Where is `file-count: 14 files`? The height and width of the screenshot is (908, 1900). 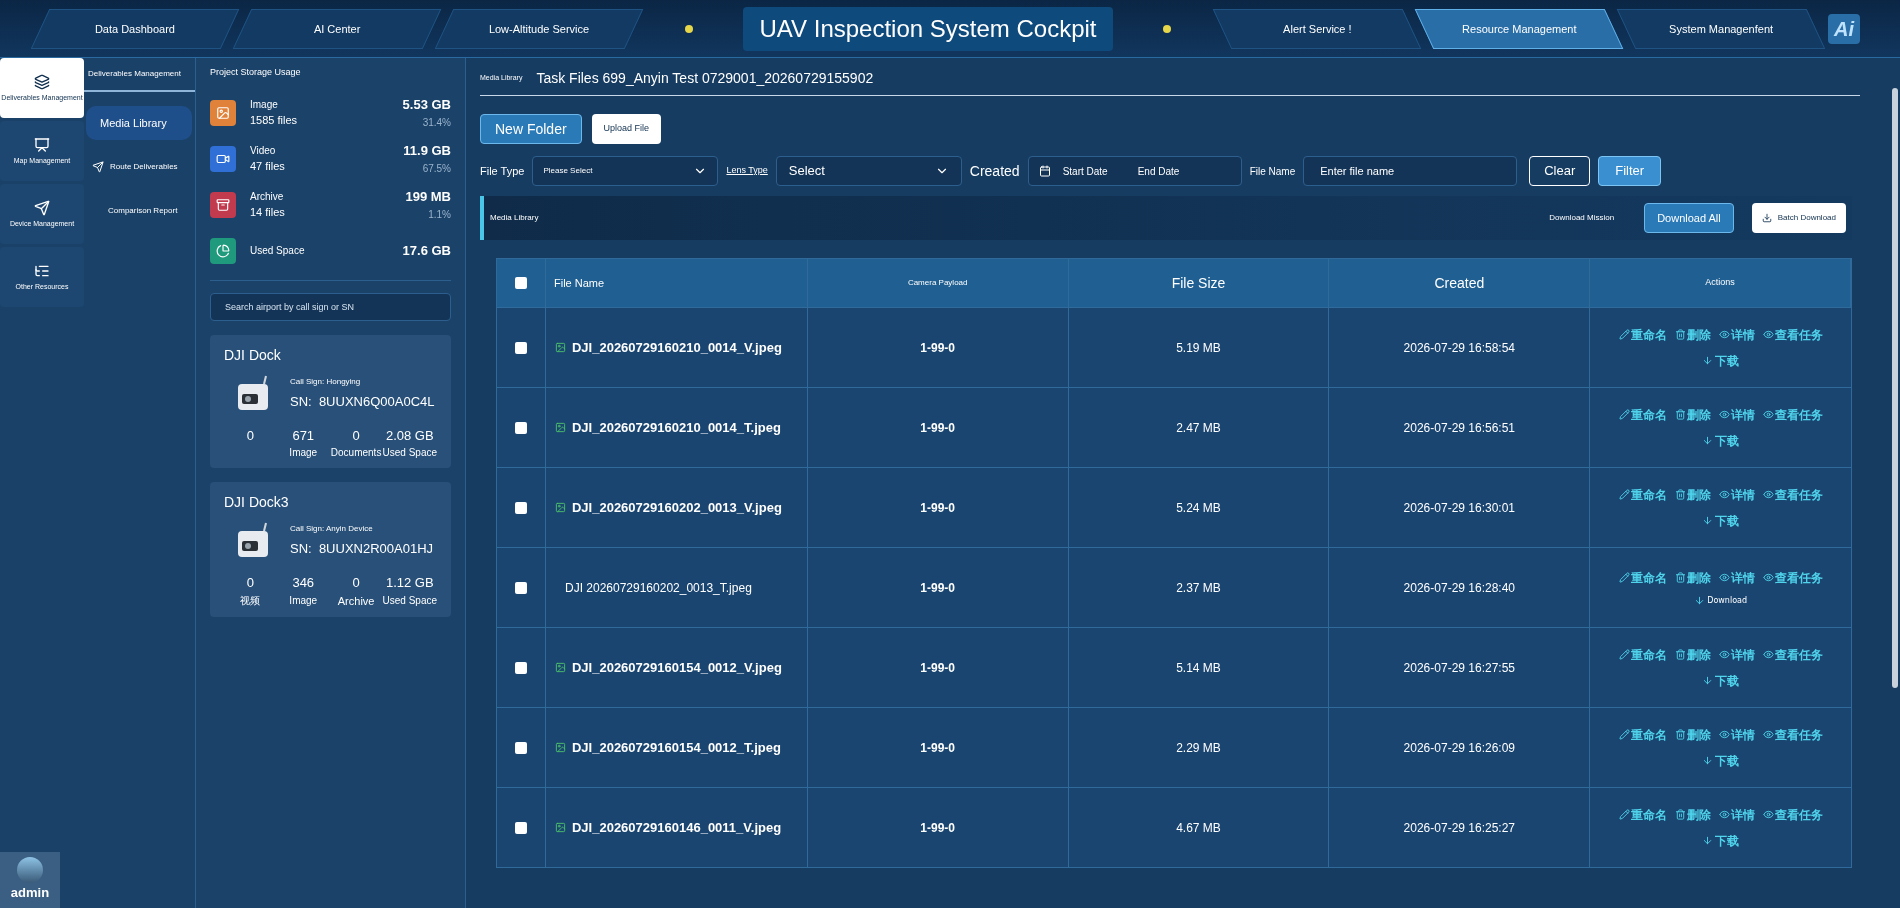
file-count: 14 files is located at coordinates (268, 212).